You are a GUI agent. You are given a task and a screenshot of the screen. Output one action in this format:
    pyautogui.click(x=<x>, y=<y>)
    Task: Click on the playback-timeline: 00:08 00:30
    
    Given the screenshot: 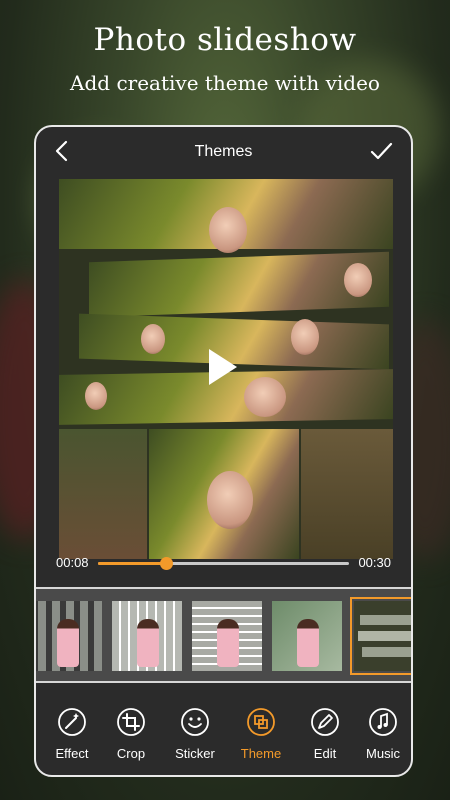 What is the action you would take?
    pyautogui.click(x=223, y=563)
    